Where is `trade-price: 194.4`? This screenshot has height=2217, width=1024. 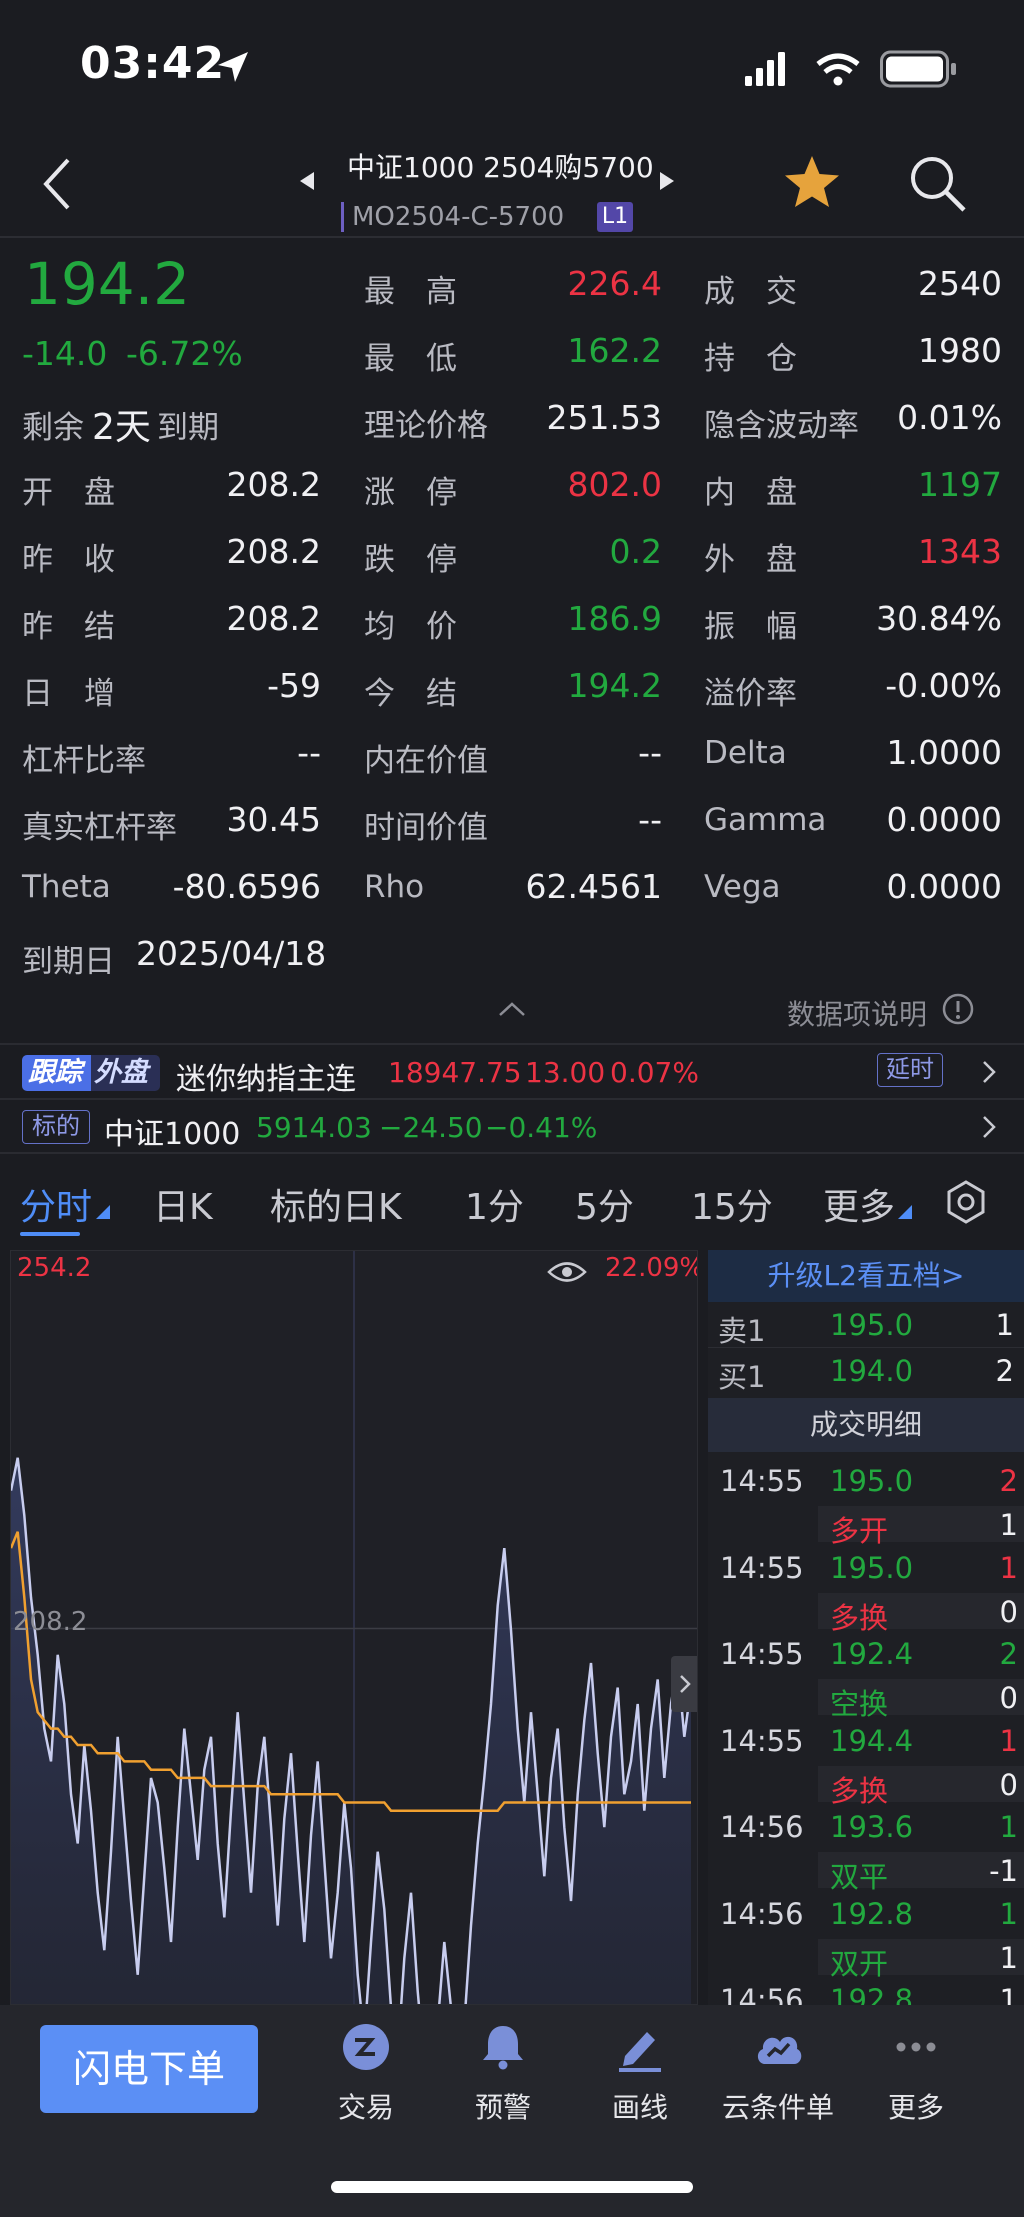
trade-price: 194.4 is located at coordinates (872, 1740).